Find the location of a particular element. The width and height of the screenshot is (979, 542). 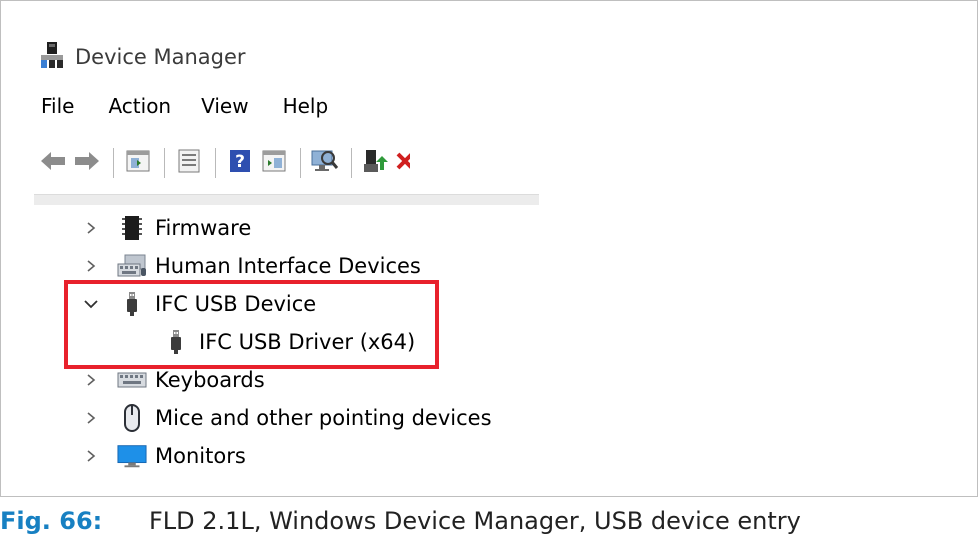

tree-item-mice: Mice and other pointing devices is located at coordinates (285, 418).